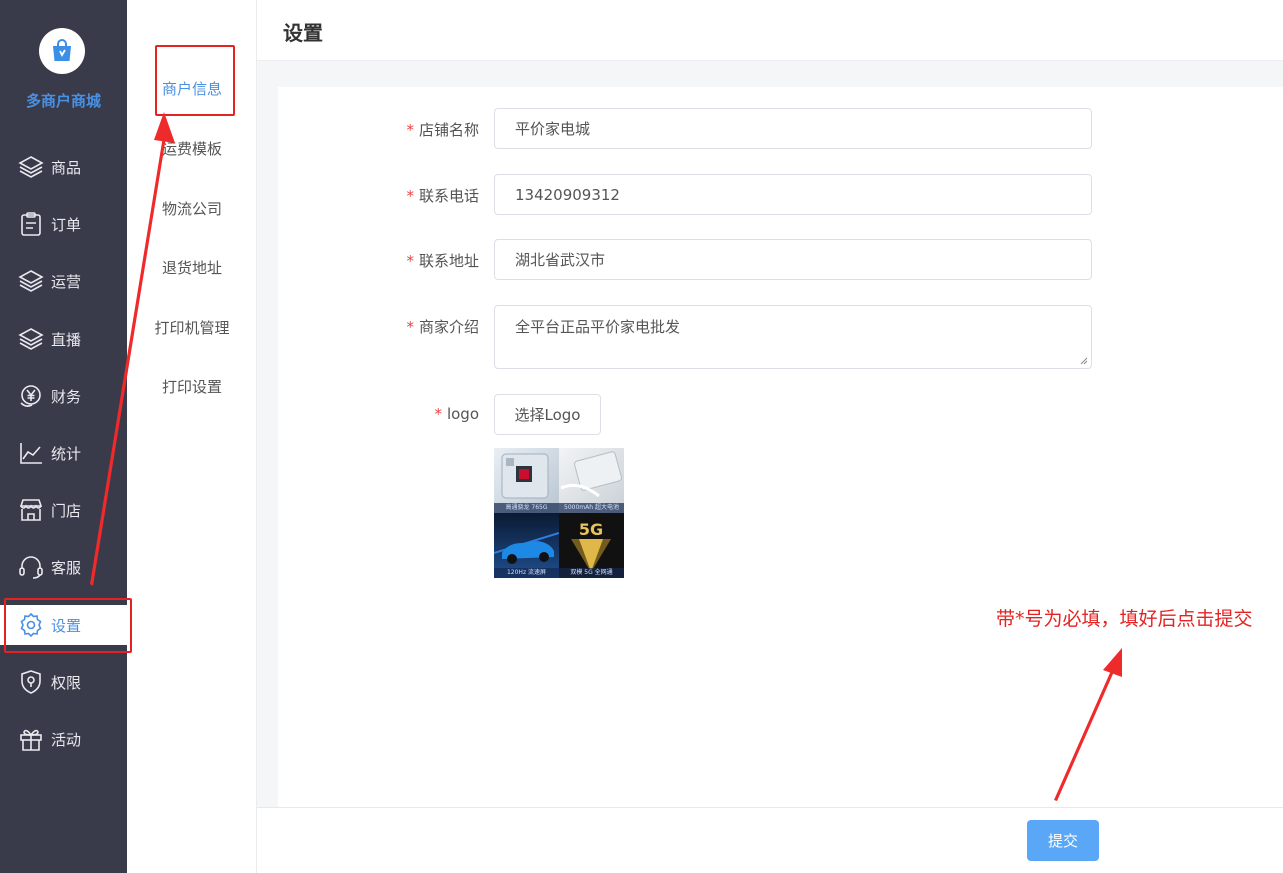  What do you see at coordinates (31, 739) in the screenshot?
I see `gift-icon` at bounding box center [31, 739].